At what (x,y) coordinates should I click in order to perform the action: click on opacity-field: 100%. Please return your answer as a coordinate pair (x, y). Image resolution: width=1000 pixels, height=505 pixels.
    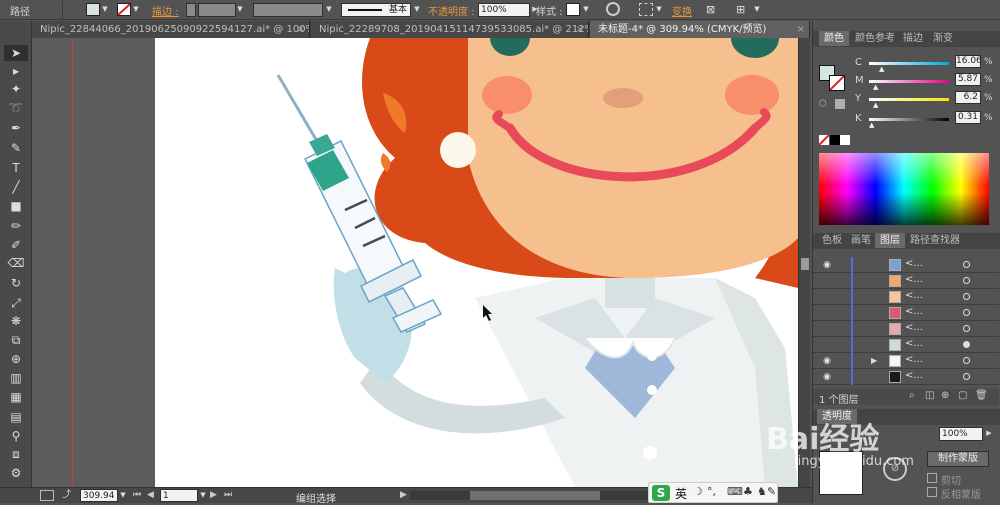
    Looking at the image, I should click on (504, 10).